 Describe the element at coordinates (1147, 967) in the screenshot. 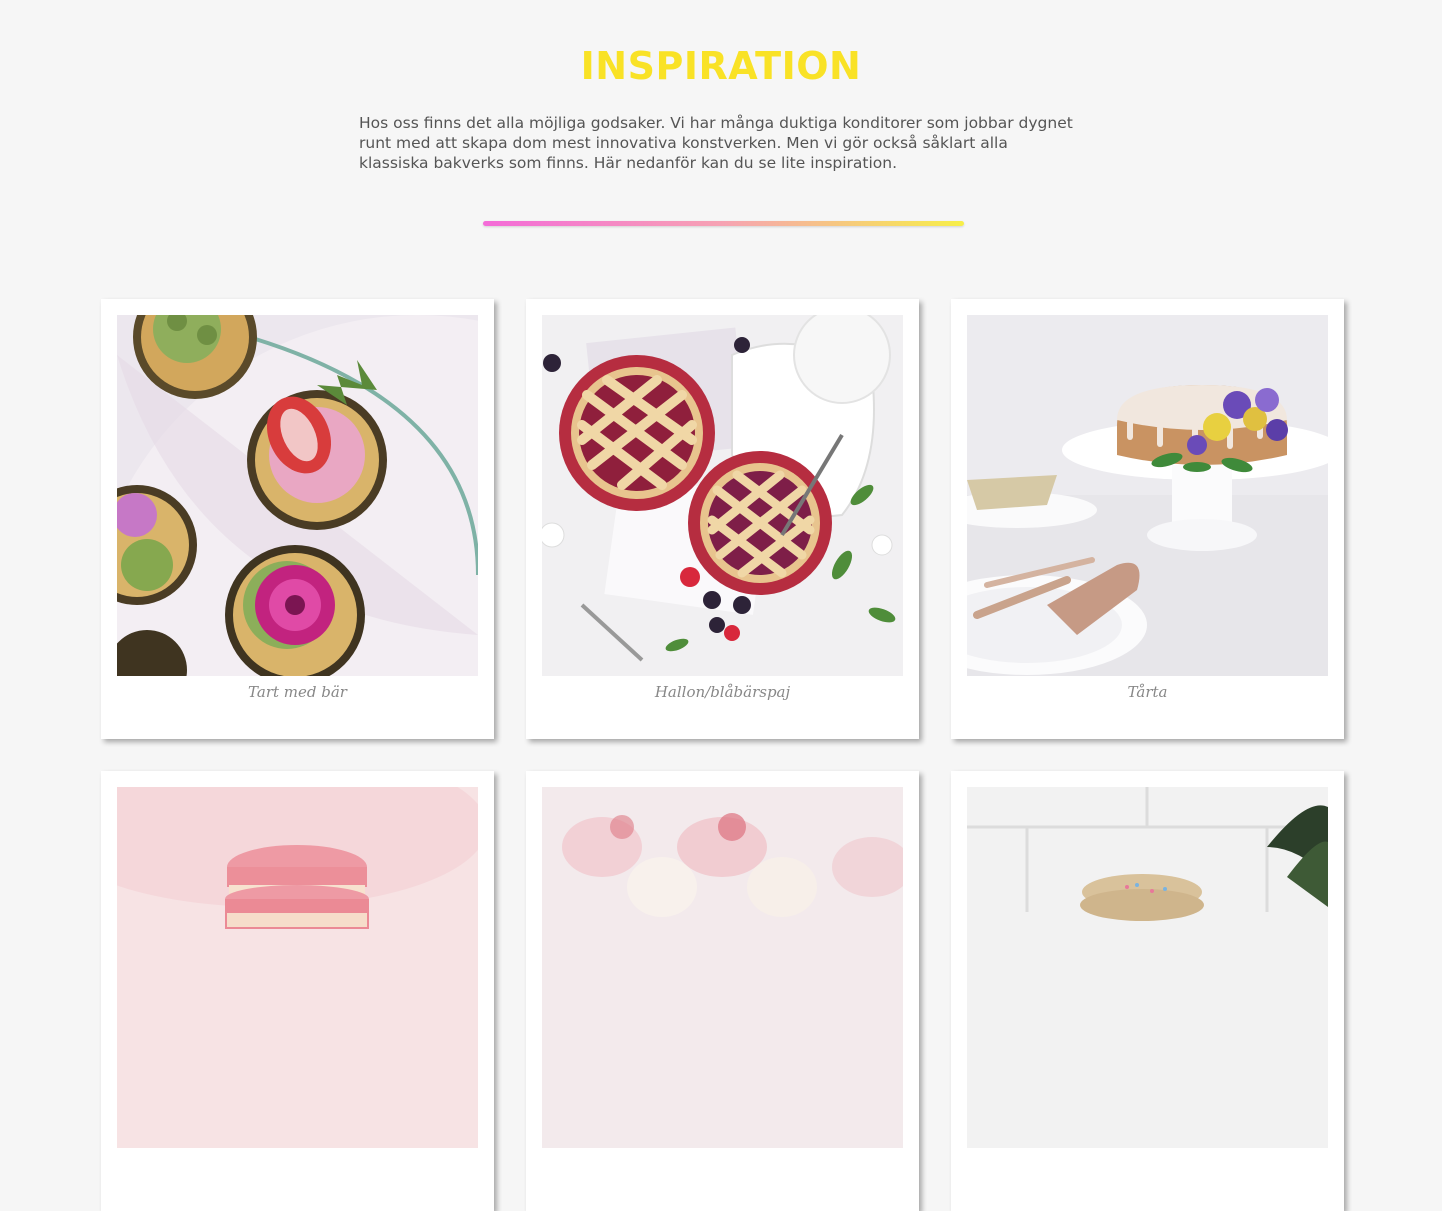

I see `cookies-photo` at that location.